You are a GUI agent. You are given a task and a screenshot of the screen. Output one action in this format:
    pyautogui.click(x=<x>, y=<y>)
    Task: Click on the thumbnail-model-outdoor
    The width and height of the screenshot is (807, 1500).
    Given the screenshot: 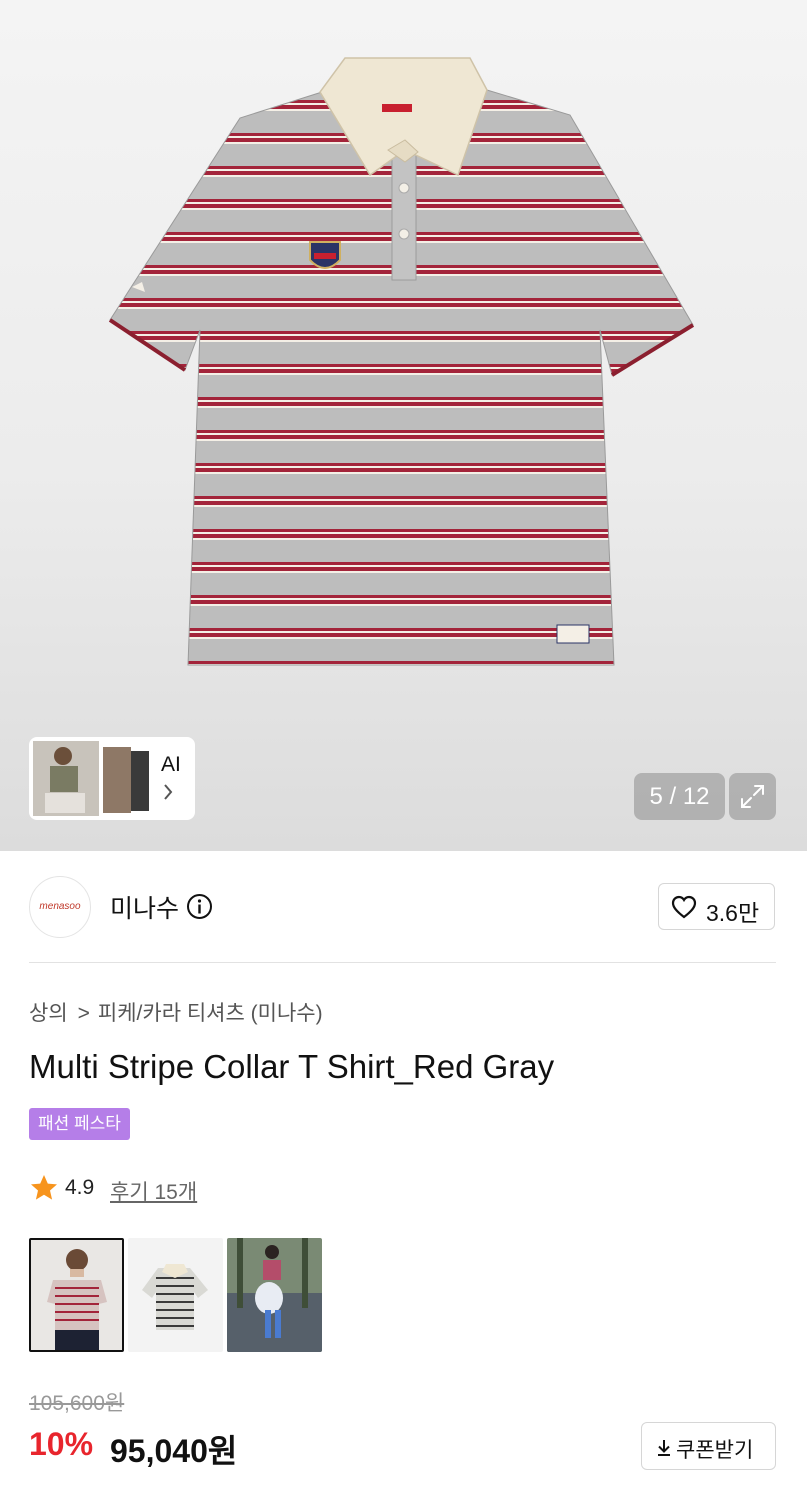 What is the action you would take?
    pyautogui.click(x=274, y=1295)
    